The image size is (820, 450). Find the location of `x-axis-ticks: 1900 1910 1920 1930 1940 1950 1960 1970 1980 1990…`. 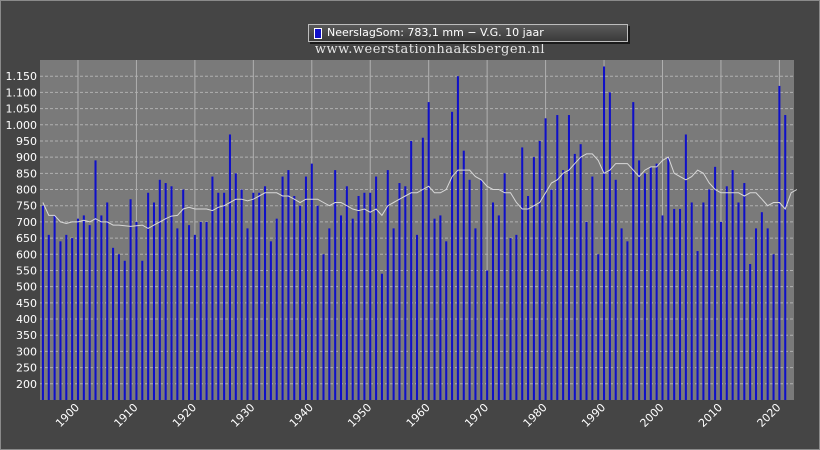

x-axis-ticks: 1900 1910 1920 1930 1940 1950 1960 1970 1980 1990… is located at coordinates (418, 415).